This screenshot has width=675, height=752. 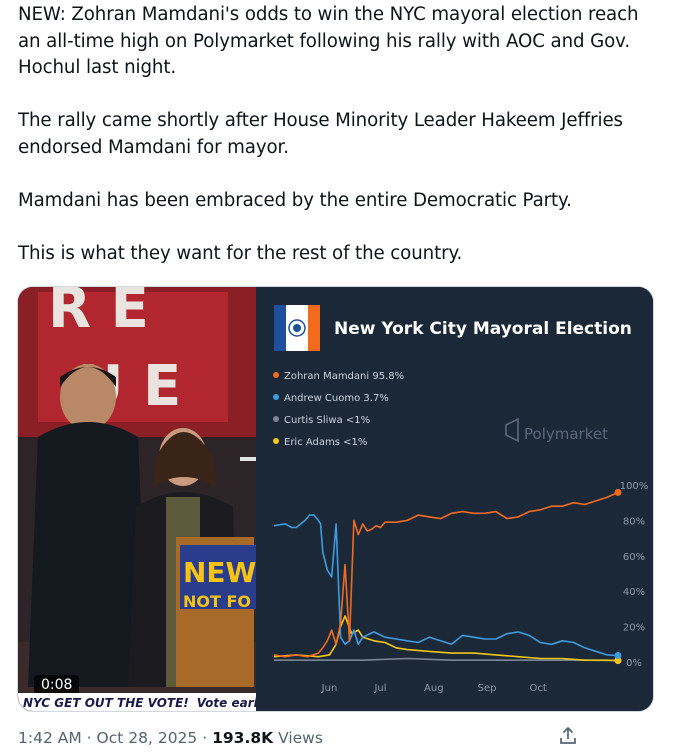 What do you see at coordinates (434, 688) in the screenshot?
I see `x-tick-label: Aug` at bounding box center [434, 688].